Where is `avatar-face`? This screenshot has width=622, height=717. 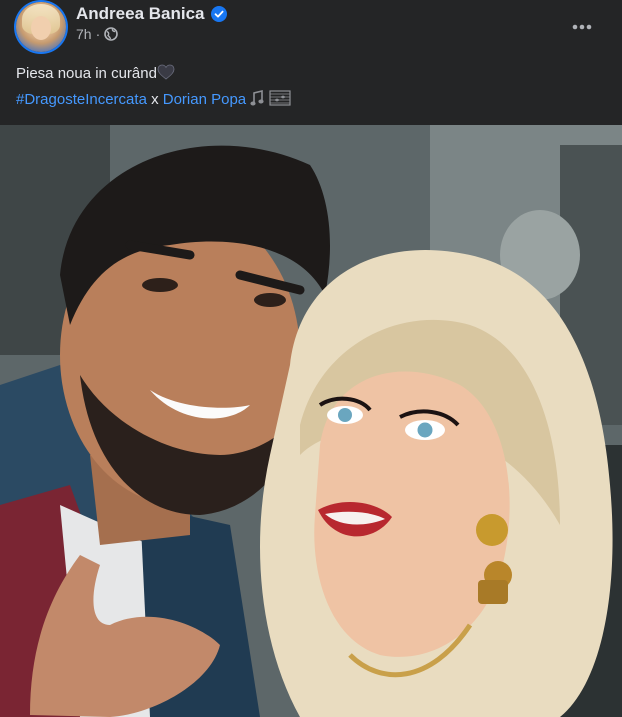 avatar-face is located at coordinates (41, 28).